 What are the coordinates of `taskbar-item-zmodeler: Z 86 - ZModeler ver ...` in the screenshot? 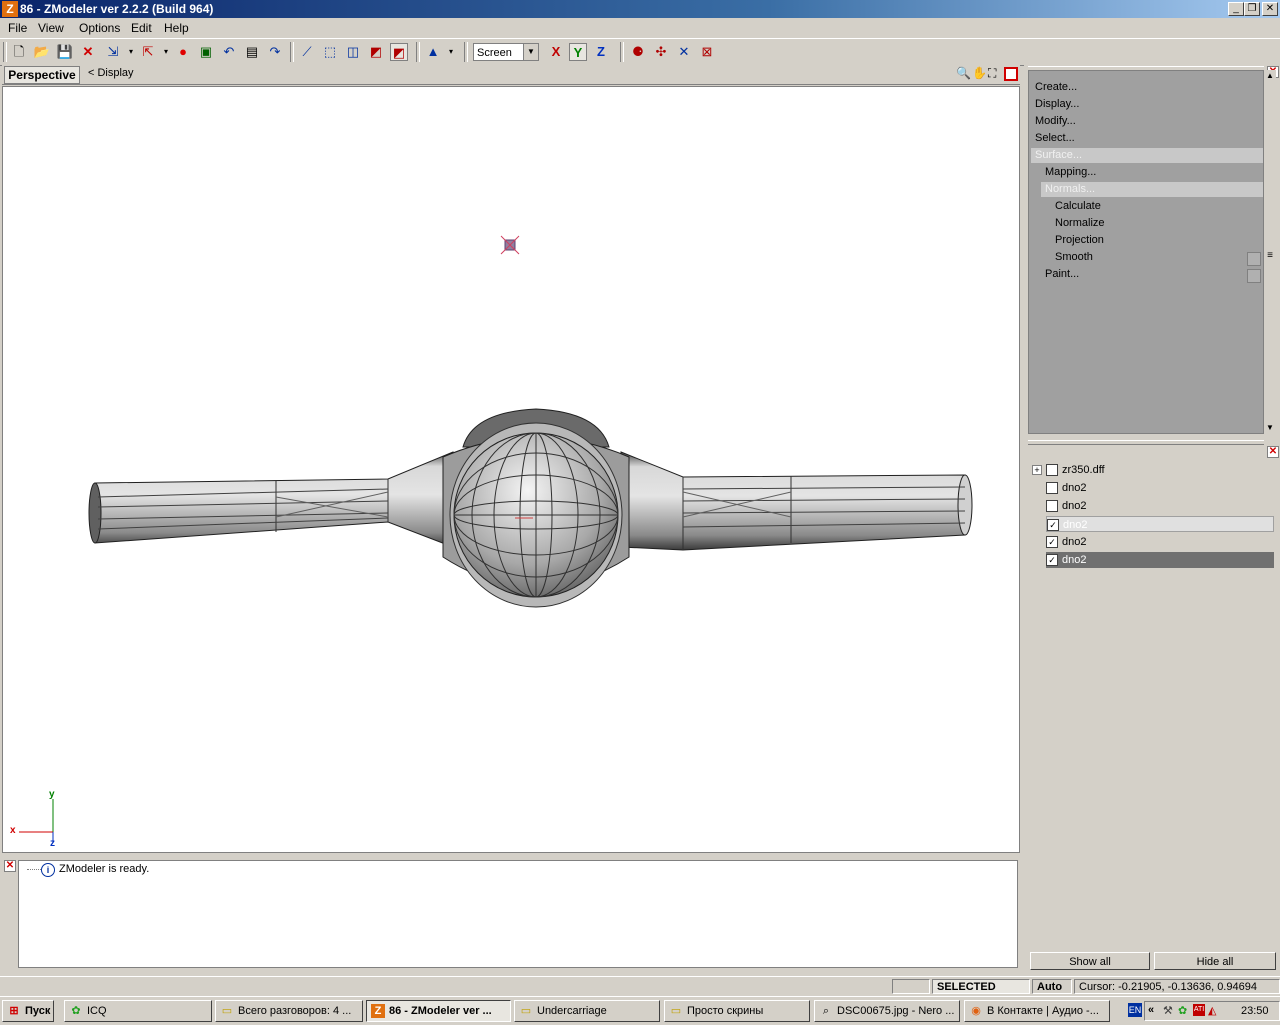 It's located at (438, 1011).